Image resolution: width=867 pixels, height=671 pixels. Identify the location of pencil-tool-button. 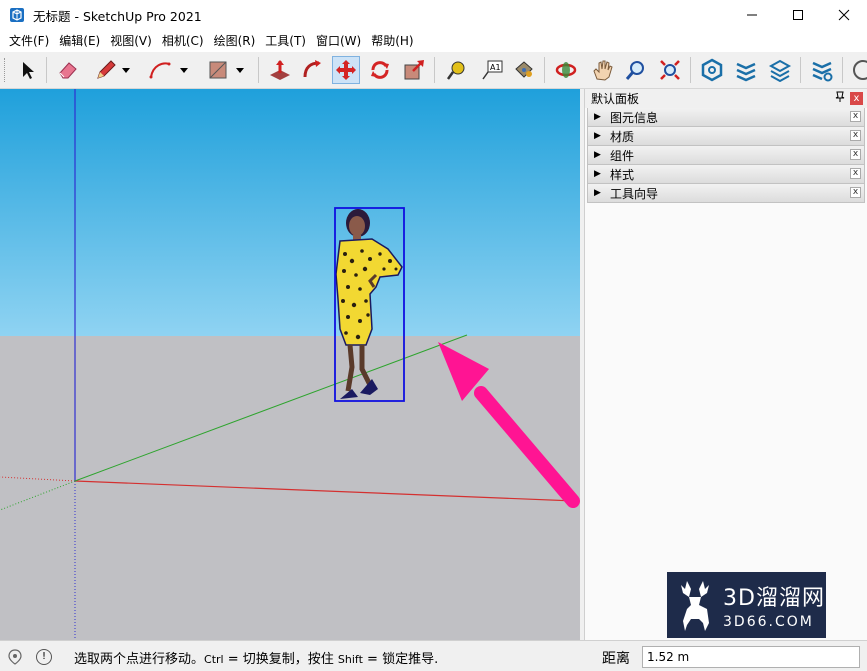
(106, 70).